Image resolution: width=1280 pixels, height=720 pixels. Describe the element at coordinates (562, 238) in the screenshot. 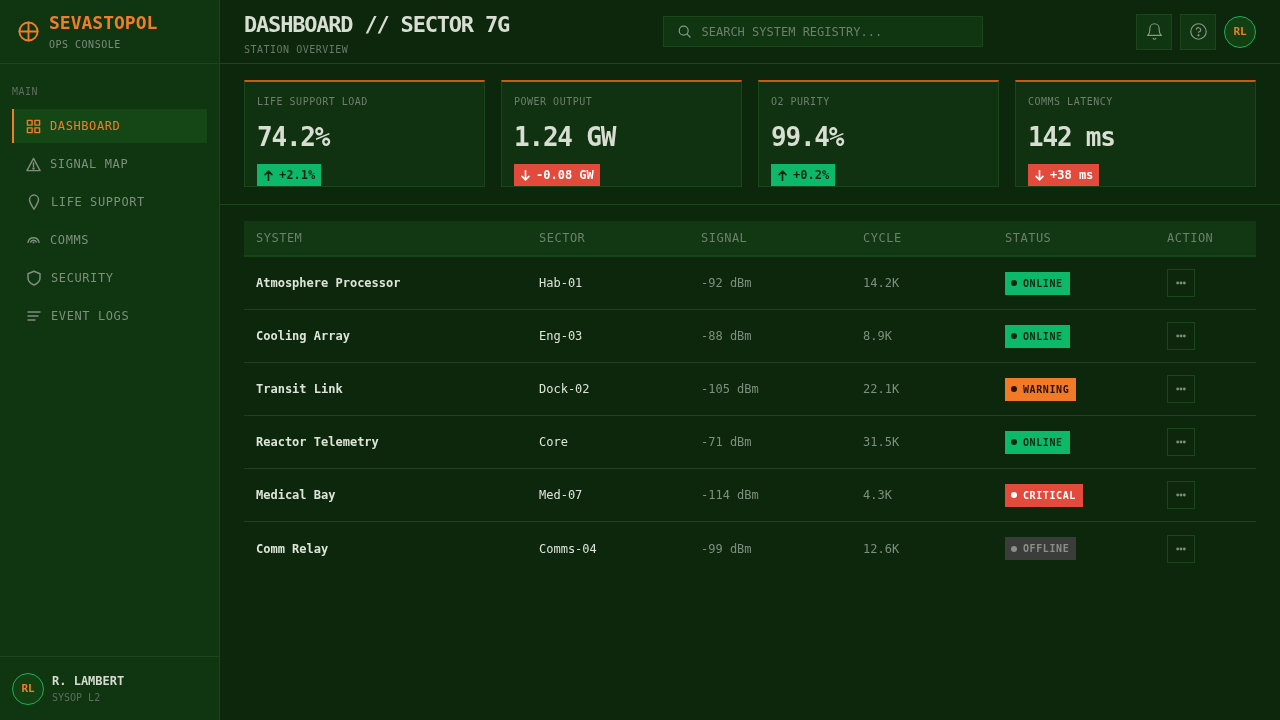

I see `column-header: SECTOR` at that location.